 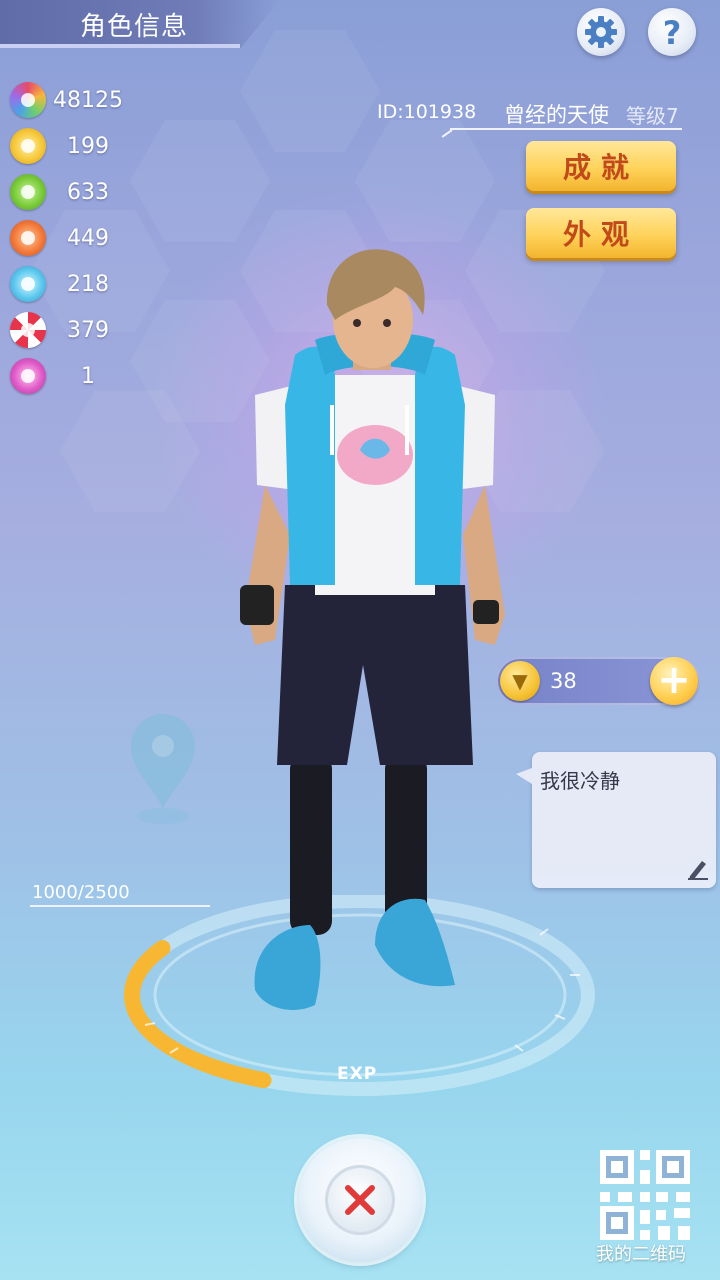 I want to click on yellow-donut-icon, so click(x=28, y=146).